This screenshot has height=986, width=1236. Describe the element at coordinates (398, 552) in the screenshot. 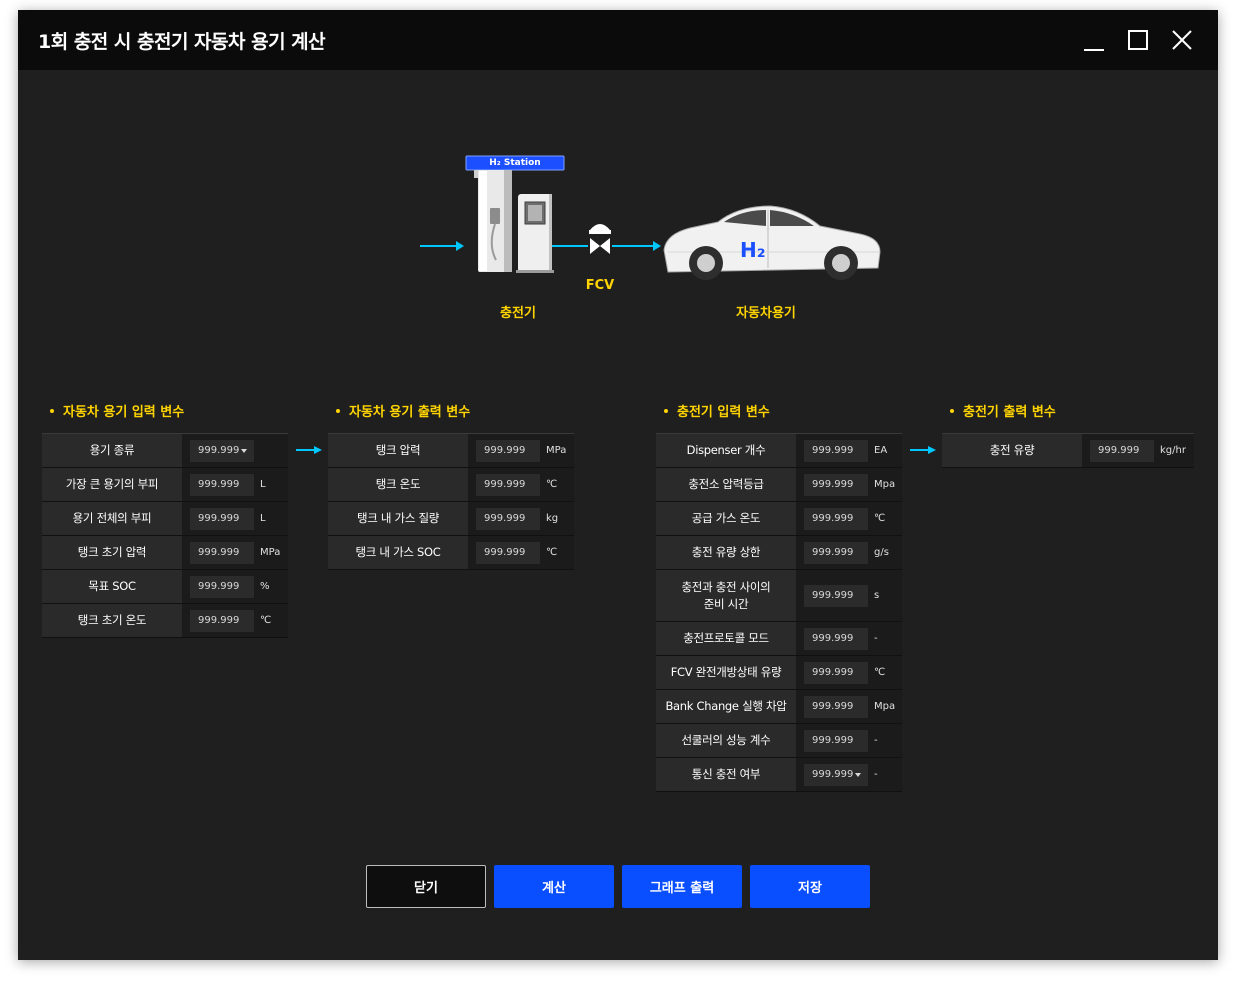

I see `row-label: 탱크 내 가스 SOC` at that location.